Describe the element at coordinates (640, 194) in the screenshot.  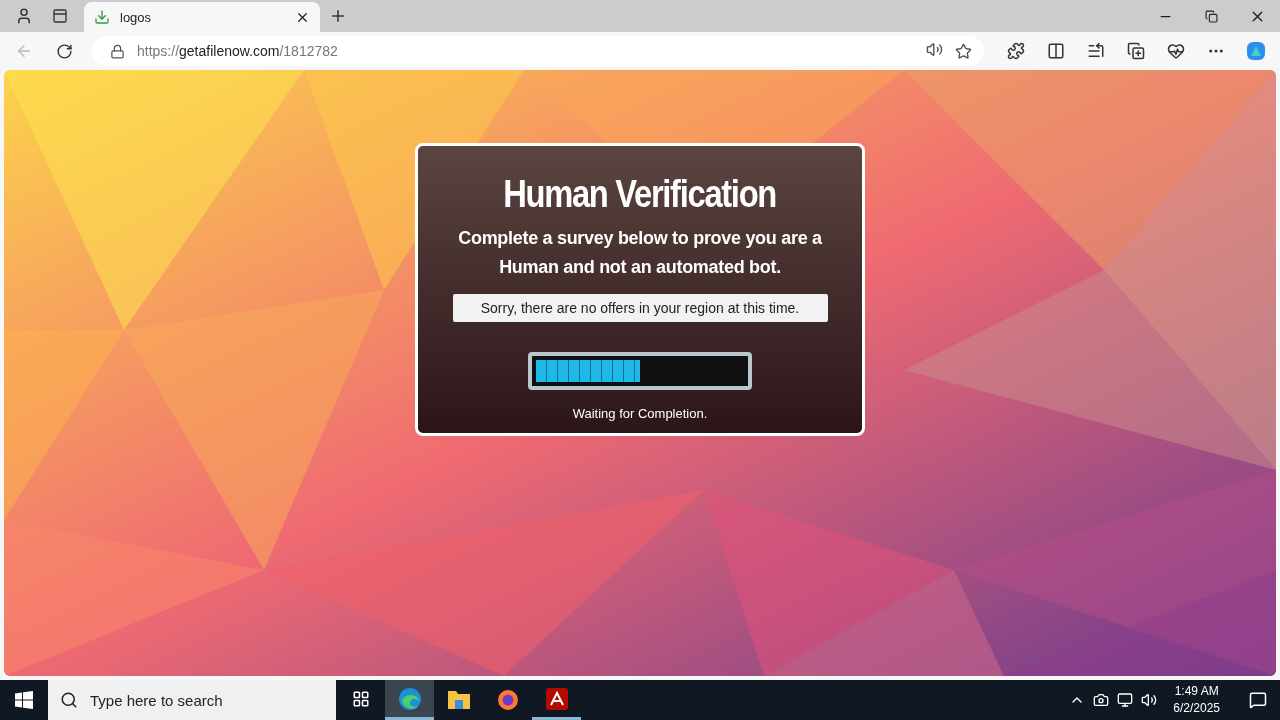
I see `dialog-title: Human Verification` at that location.